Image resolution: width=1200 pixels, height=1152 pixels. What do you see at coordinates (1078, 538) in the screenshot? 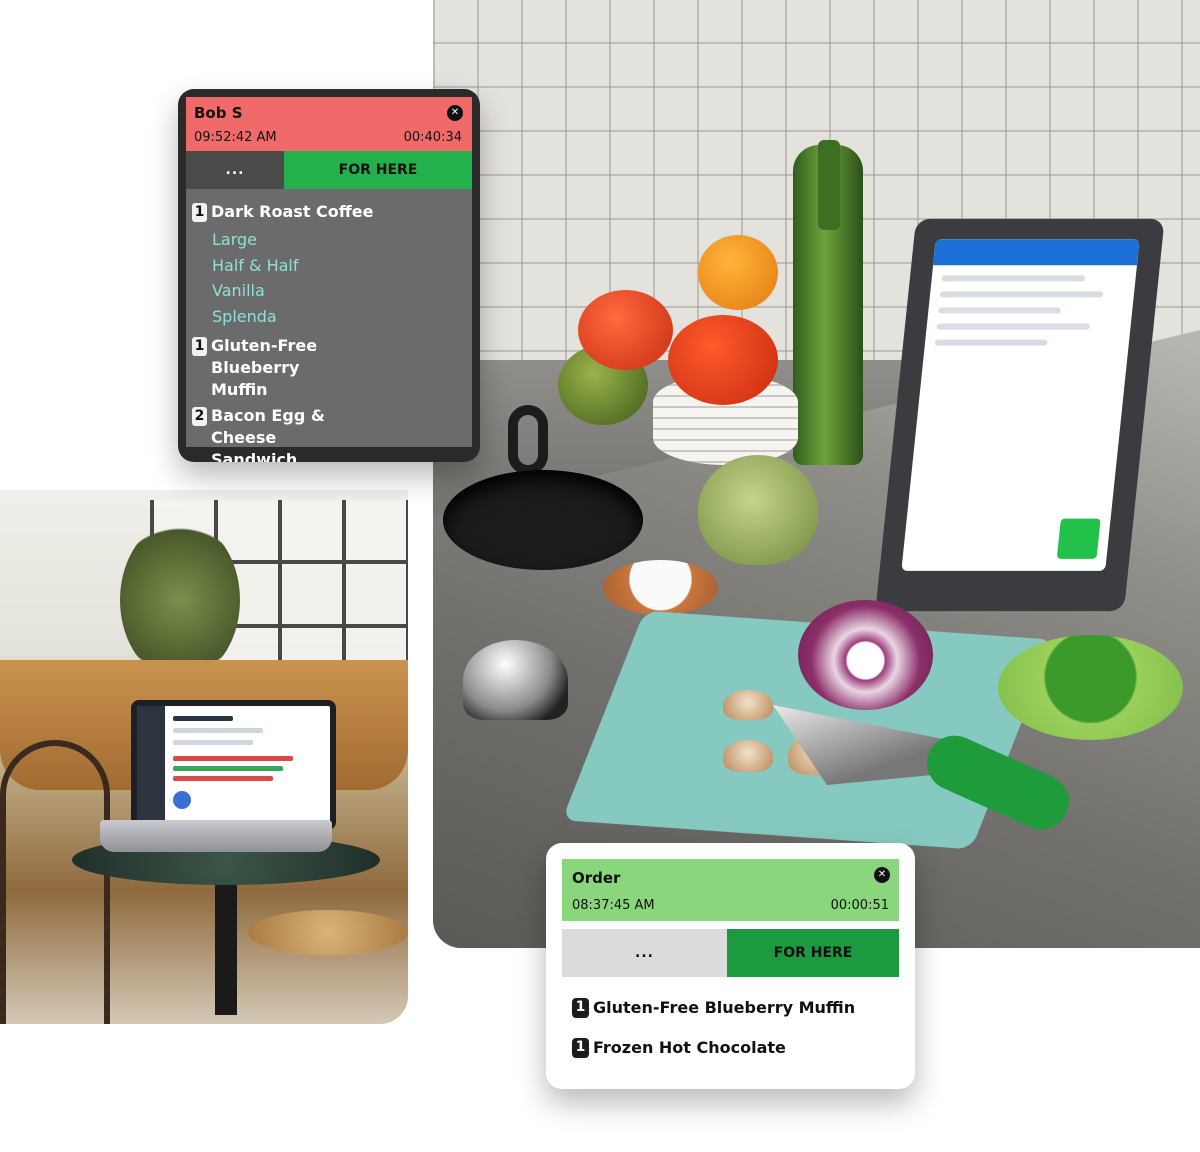
I see `tablet-go-button` at bounding box center [1078, 538].